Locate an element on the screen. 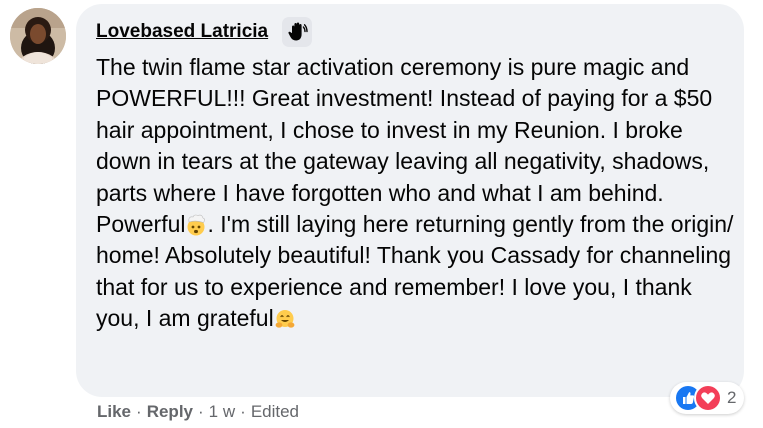 This screenshot has width=763, height=428. love-reaction-icon is located at coordinates (708, 398).